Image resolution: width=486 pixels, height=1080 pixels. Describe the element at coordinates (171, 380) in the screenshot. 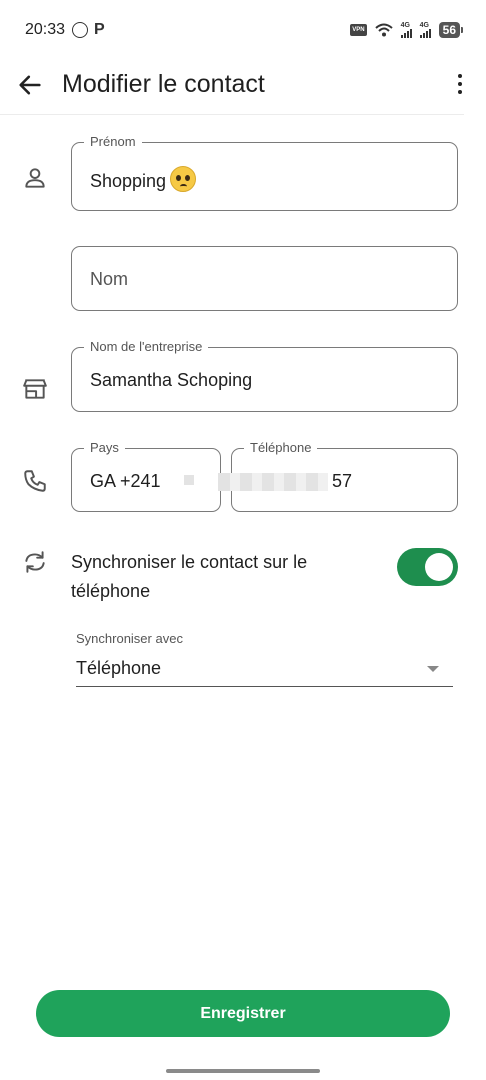

I see `company-value: Samantha Schoping` at that location.